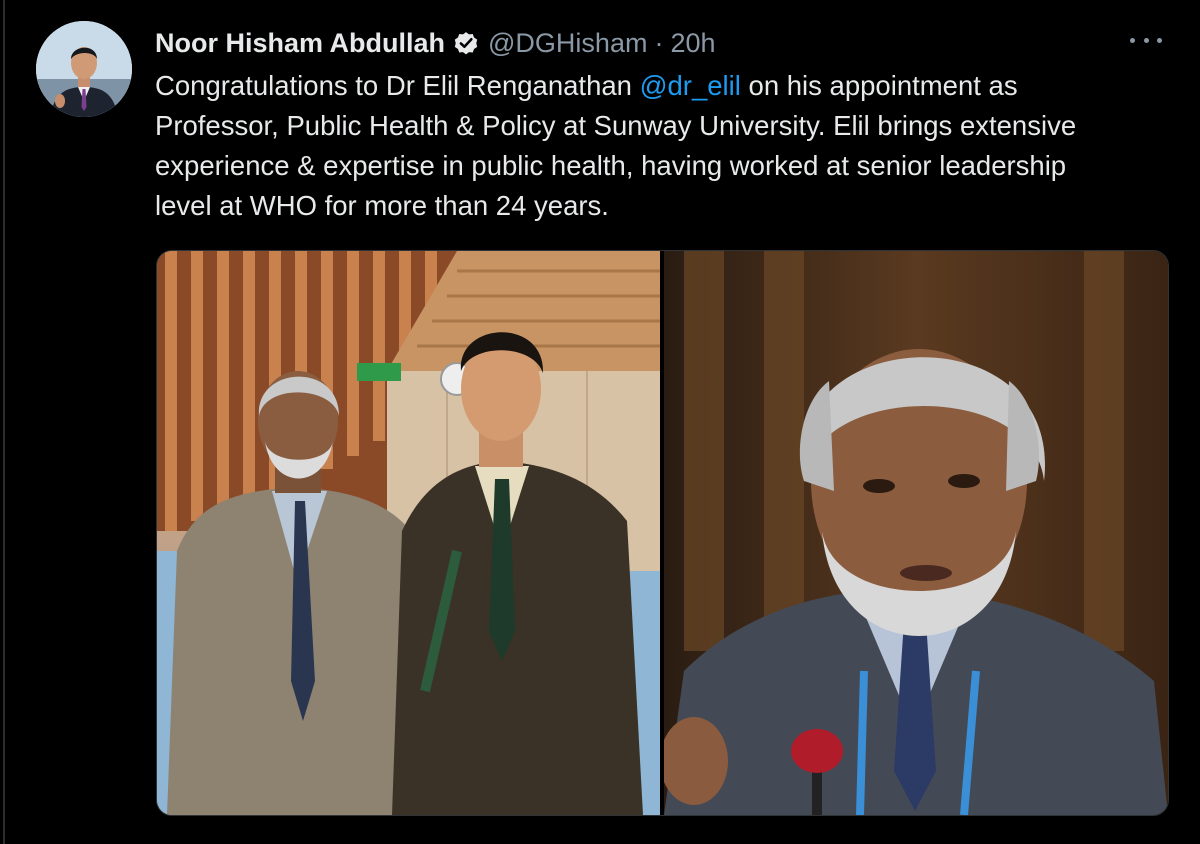 The width and height of the screenshot is (1200, 844). What do you see at coordinates (4, 422) in the screenshot?
I see `timeline-border` at bounding box center [4, 422].